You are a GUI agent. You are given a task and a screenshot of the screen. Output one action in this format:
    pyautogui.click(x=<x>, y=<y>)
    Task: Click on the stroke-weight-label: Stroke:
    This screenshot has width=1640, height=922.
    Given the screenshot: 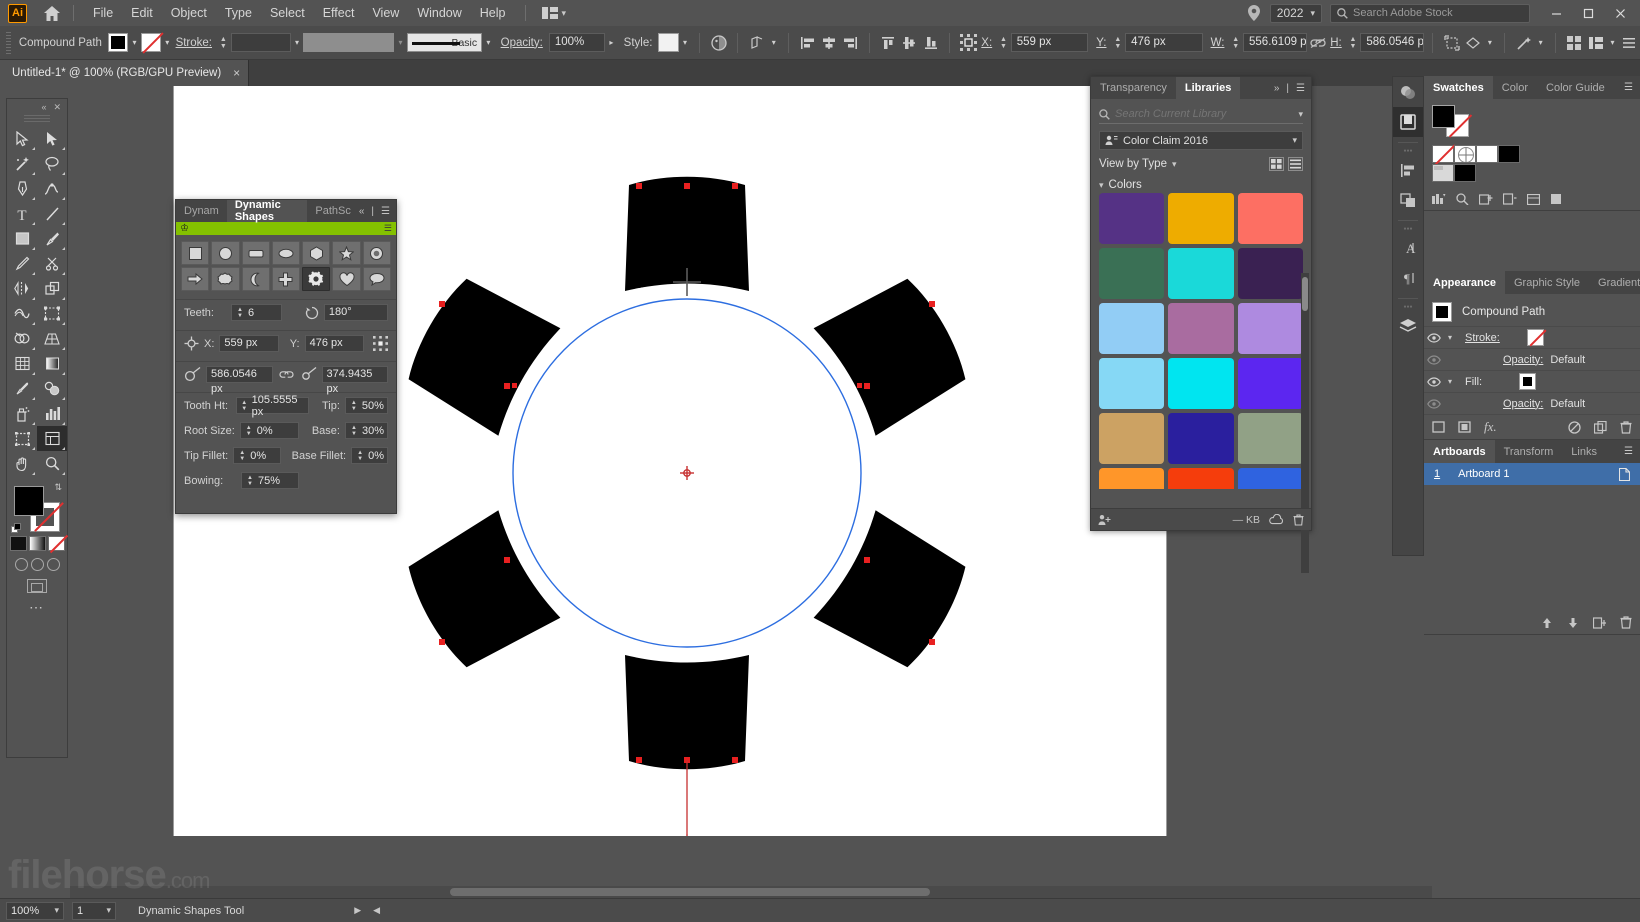 What is the action you would take?
    pyautogui.click(x=194, y=43)
    